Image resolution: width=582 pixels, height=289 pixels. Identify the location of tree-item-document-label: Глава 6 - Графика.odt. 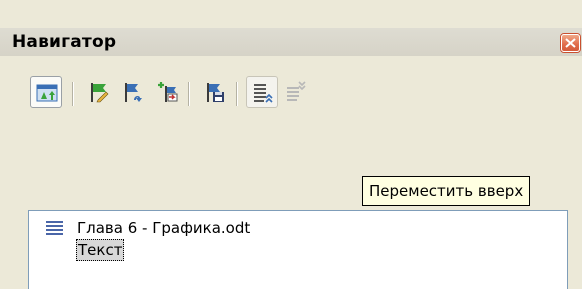
(164, 228).